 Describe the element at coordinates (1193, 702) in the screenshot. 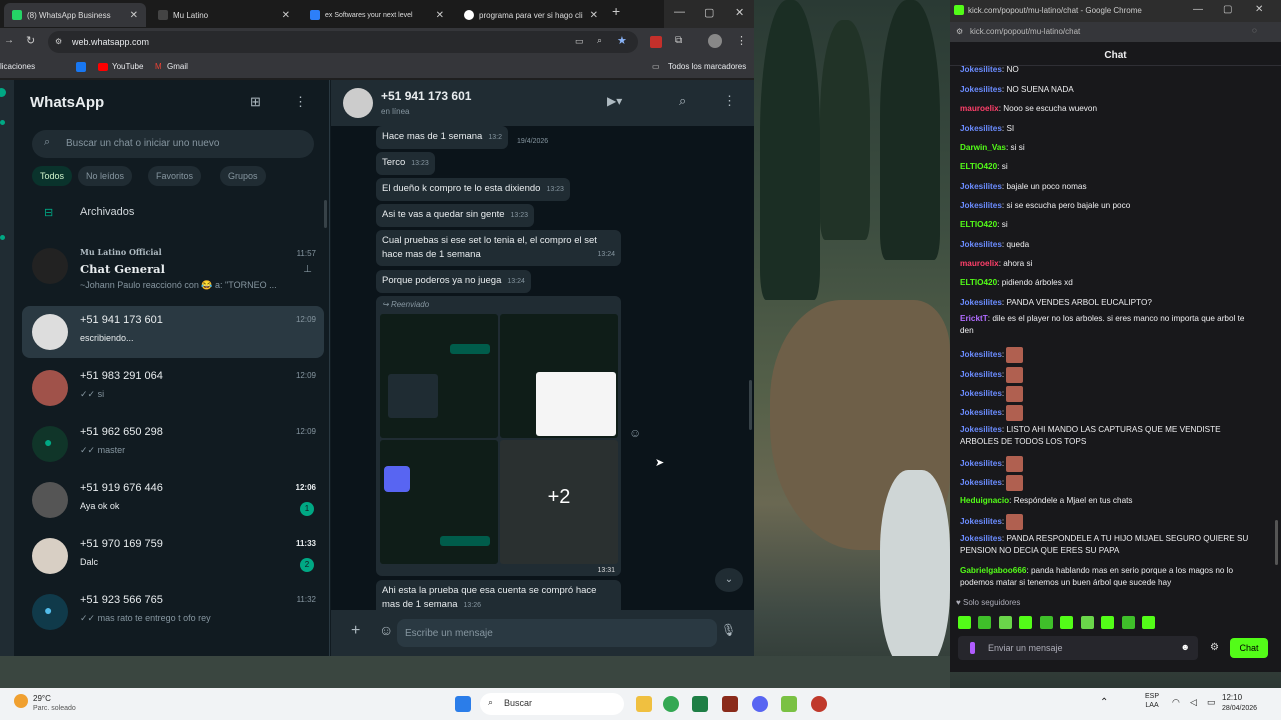

I see `volume-icon: ◁` at that location.